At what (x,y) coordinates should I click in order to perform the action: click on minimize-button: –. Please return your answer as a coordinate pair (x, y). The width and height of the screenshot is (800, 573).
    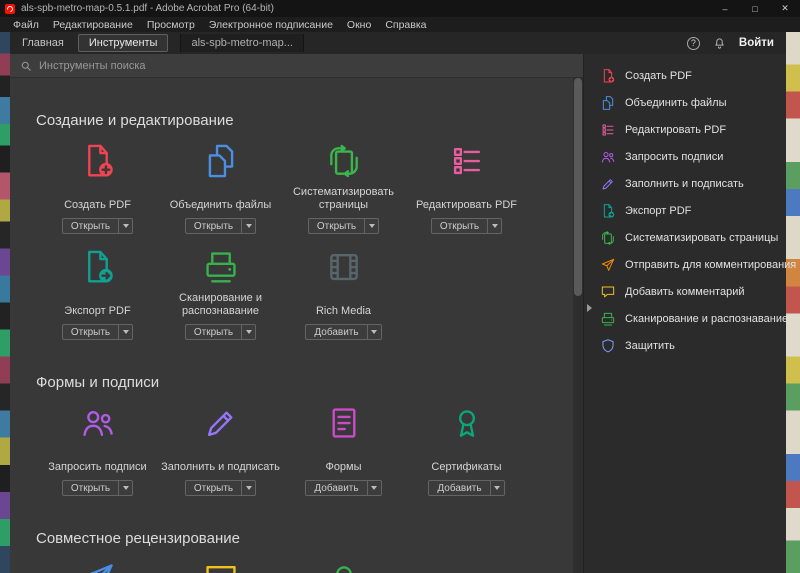
    Looking at the image, I should click on (725, 8).